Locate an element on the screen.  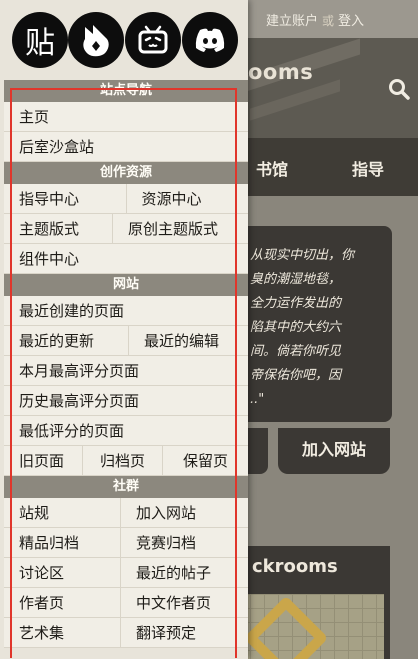
menu-row: 组件中心 is located at coordinates (126, 259).